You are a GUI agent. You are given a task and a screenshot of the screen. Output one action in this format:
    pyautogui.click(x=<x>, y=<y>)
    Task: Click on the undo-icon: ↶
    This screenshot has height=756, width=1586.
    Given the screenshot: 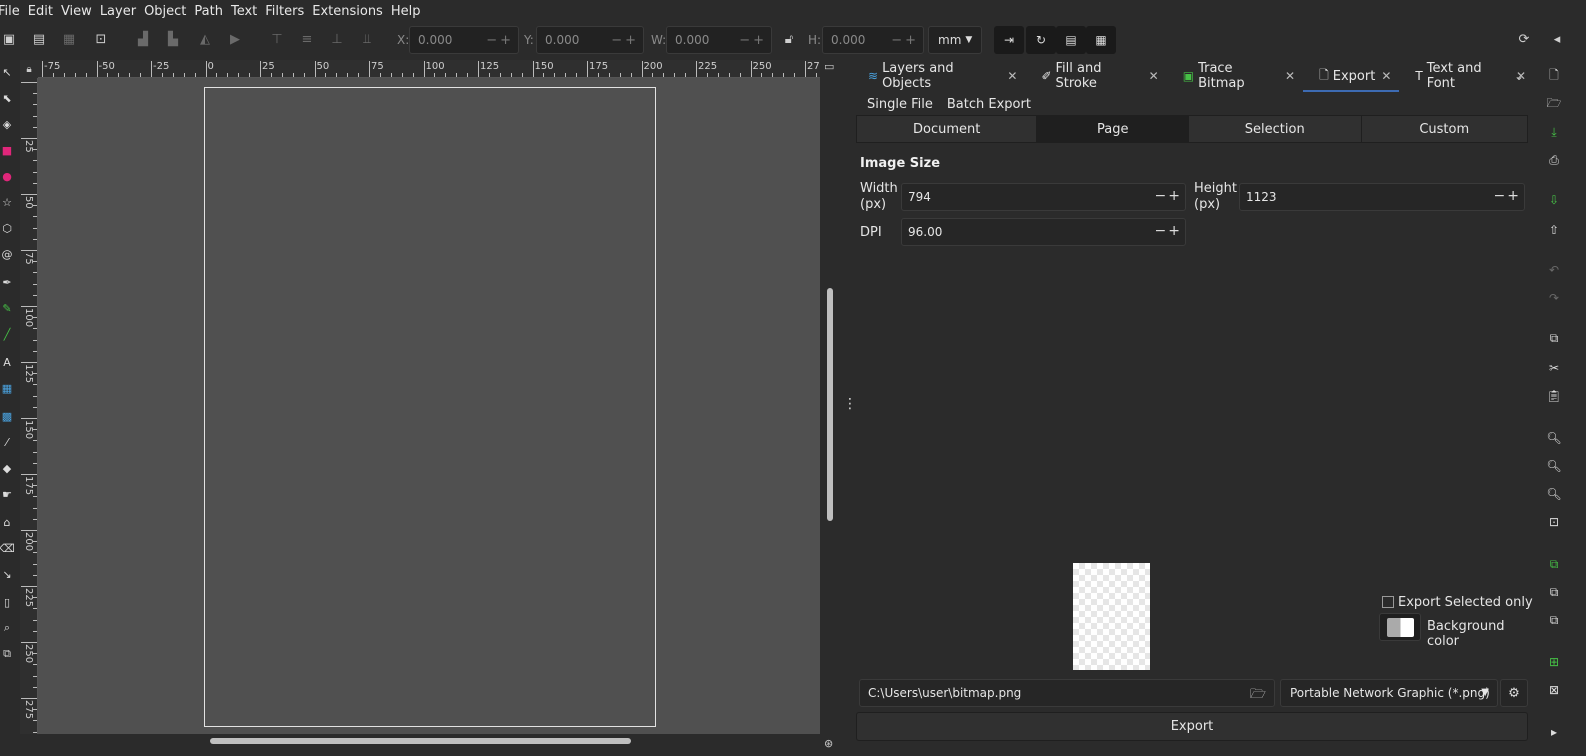 What is the action you would take?
    pyautogui.click(x=1554, y=270)
    